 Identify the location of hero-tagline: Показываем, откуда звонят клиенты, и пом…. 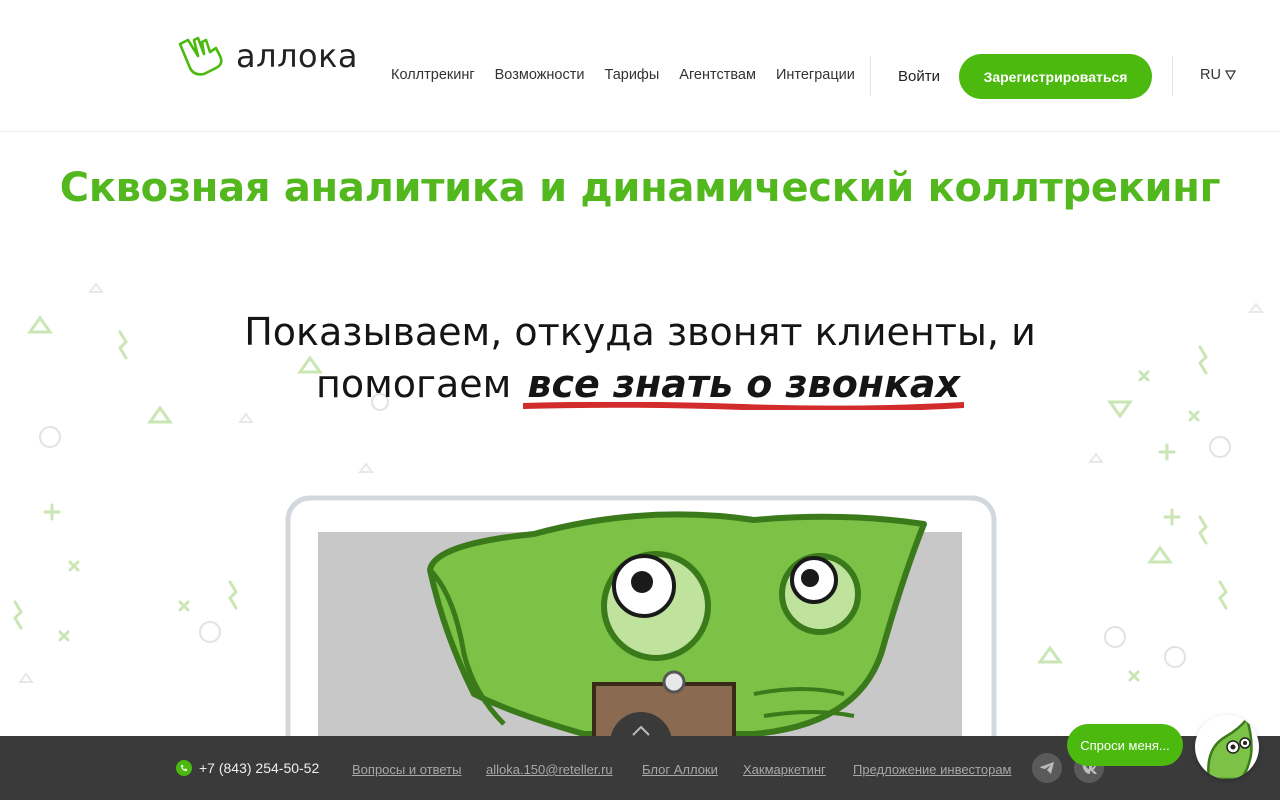
(640, 358).